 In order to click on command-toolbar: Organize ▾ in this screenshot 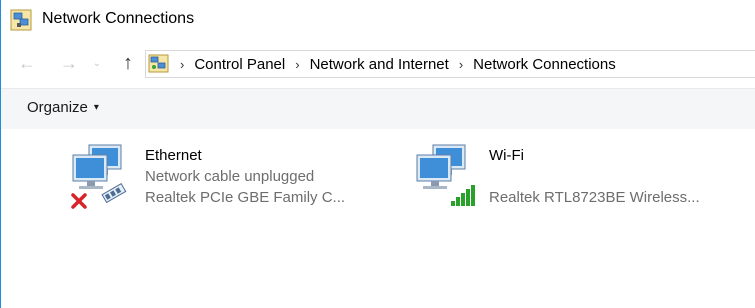, I will do `click(378, 109)`.